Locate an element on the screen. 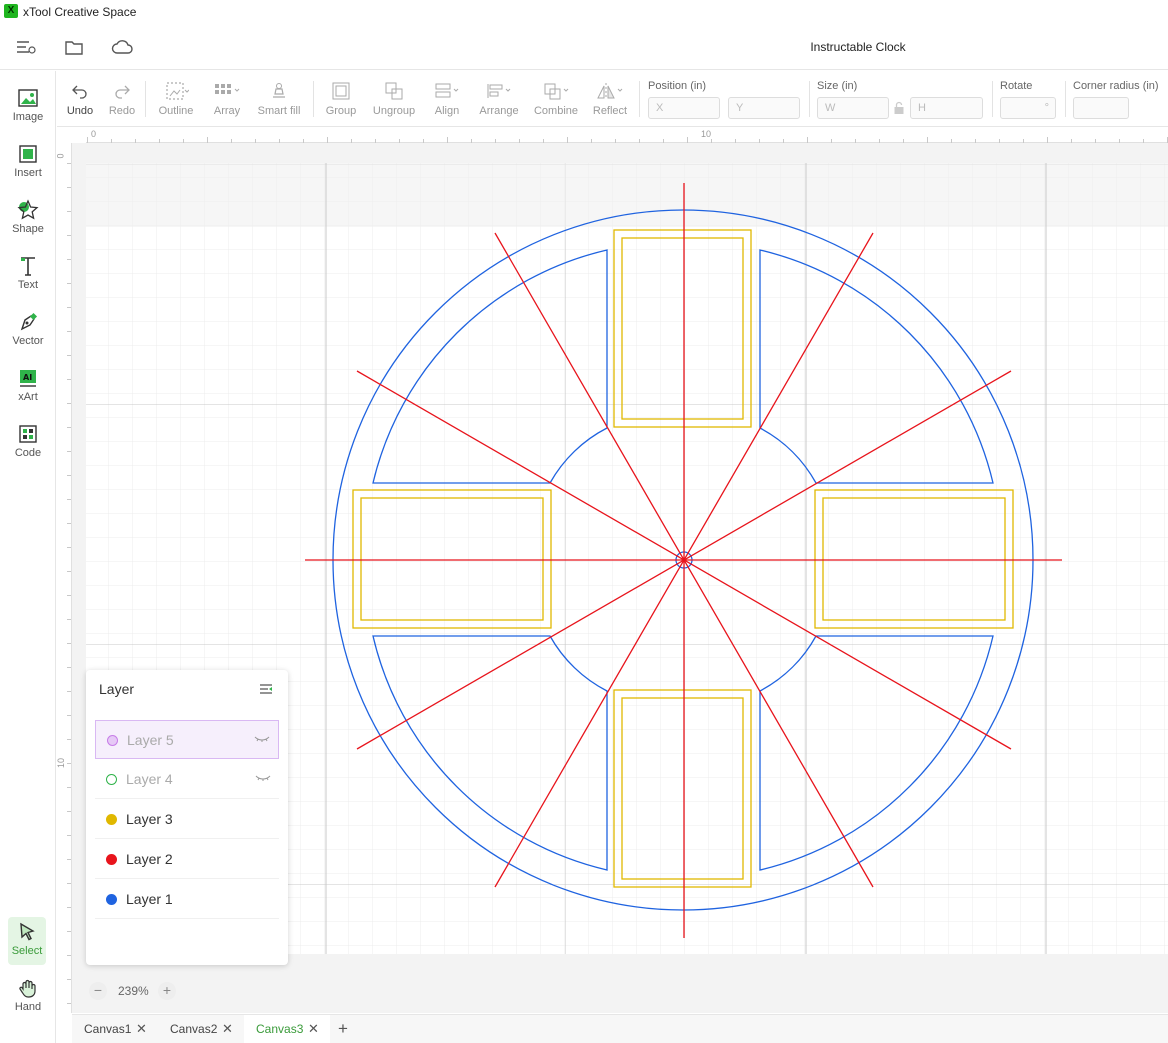 The height and width of the screenshot is (1043, 1168). code-tool: Code is located at coordinates (28, 437).